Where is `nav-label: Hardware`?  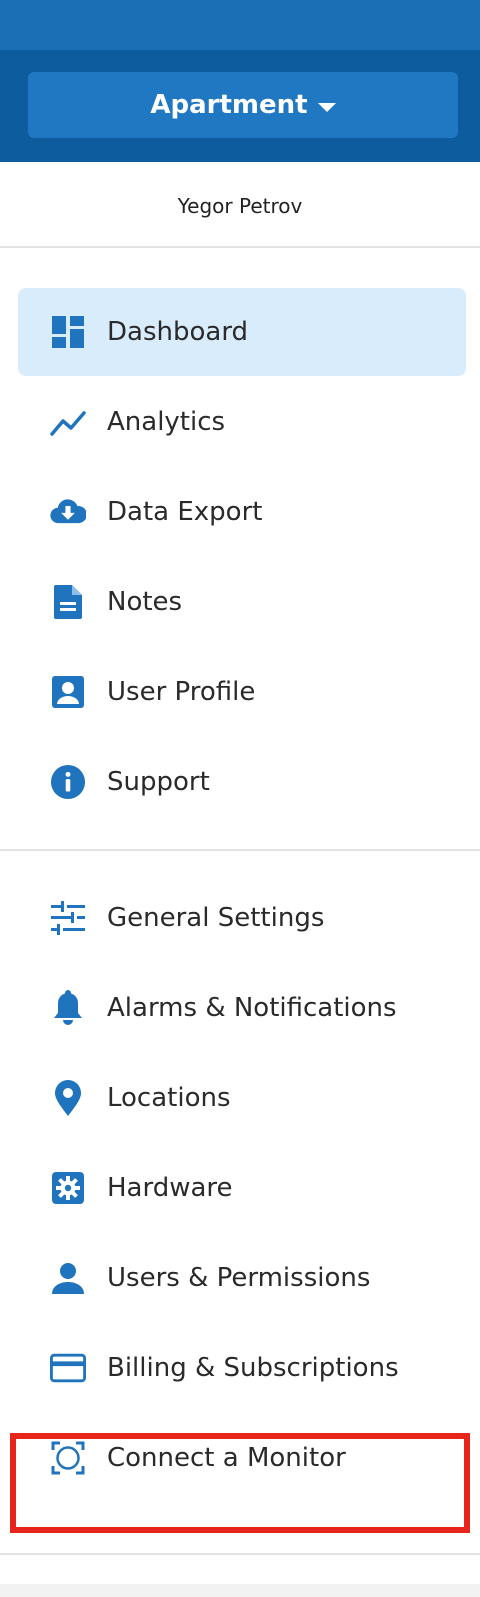
nav-label: Hardware is located at coordinates (170, 1188).